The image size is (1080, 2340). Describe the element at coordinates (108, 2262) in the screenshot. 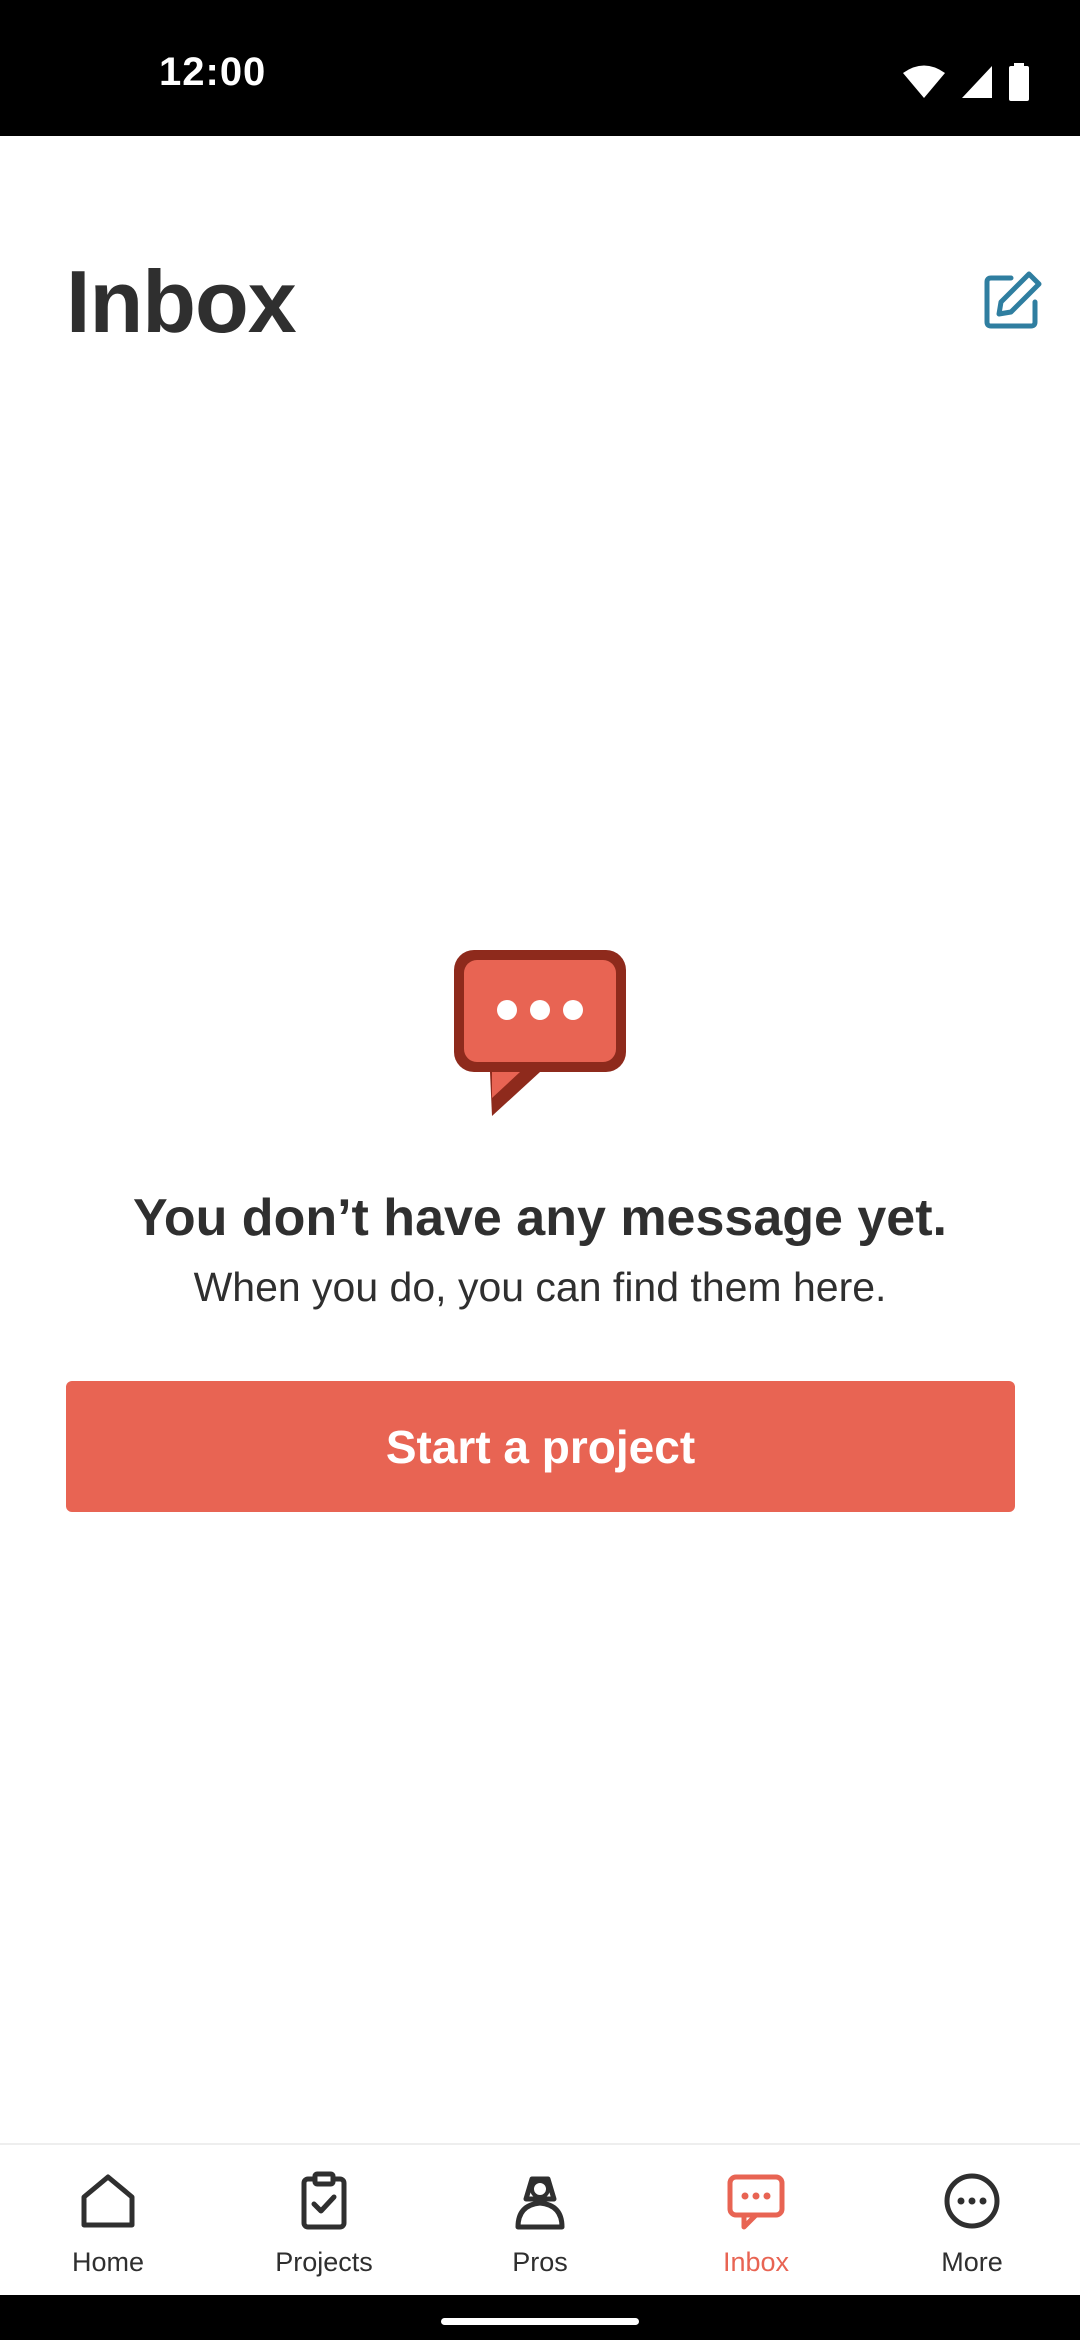

I see `nav-label-home: Home` at that location.